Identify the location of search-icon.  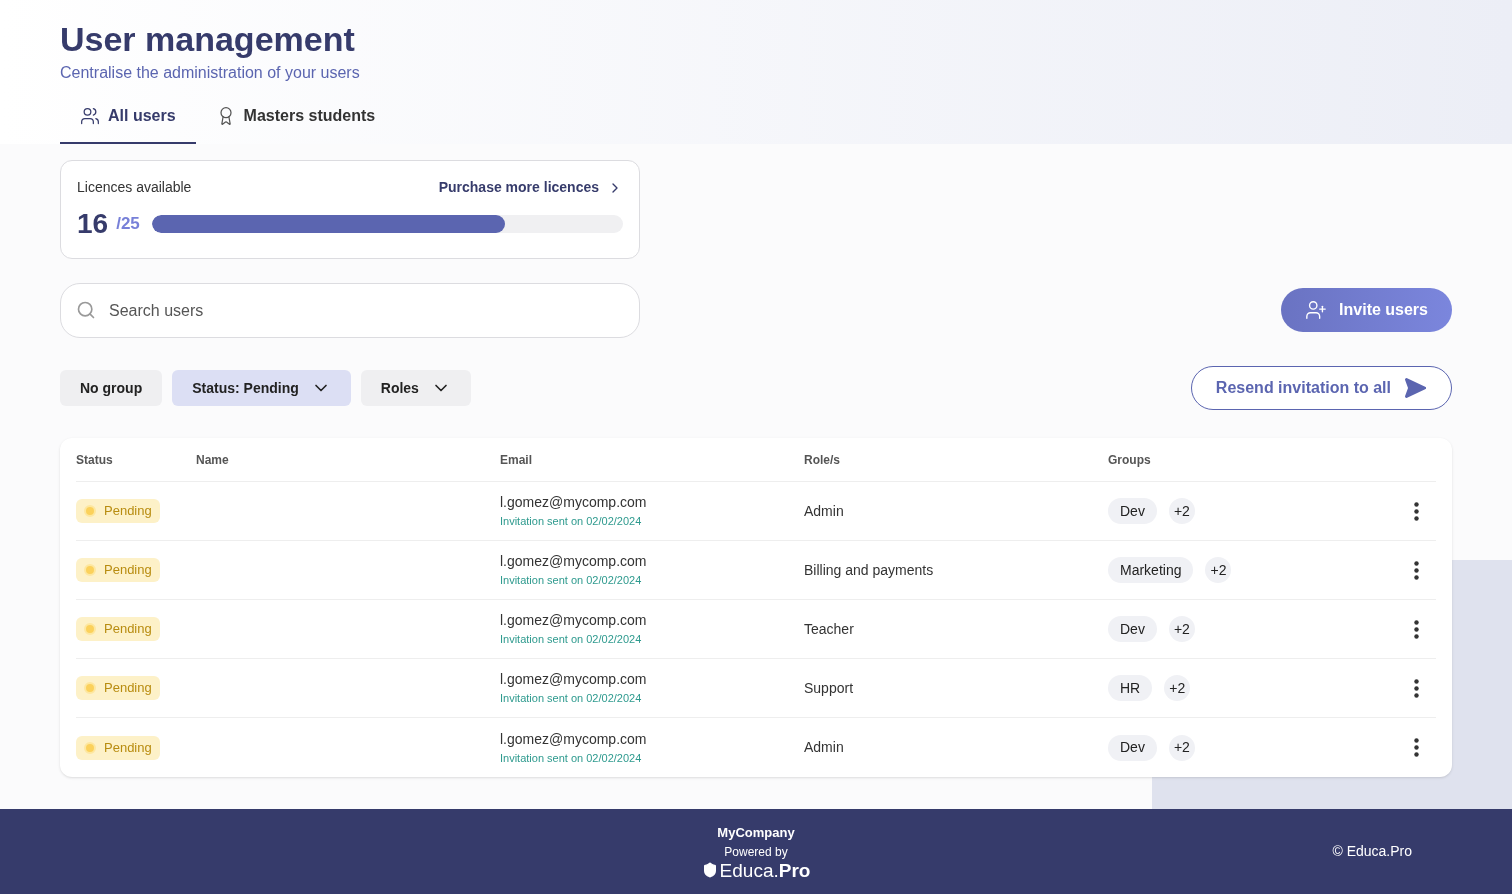
(86, 310).